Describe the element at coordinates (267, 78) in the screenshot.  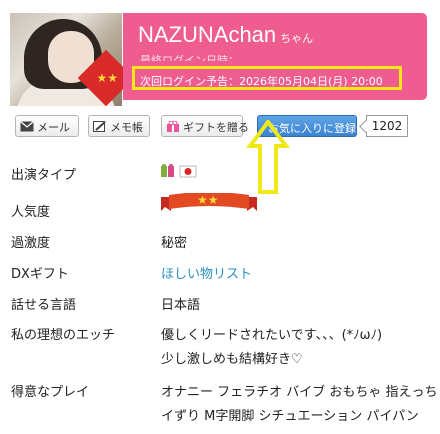
I see `next-login-notice: 次回ログイン予告：2026年05月04日(月) 20:00` at that location.